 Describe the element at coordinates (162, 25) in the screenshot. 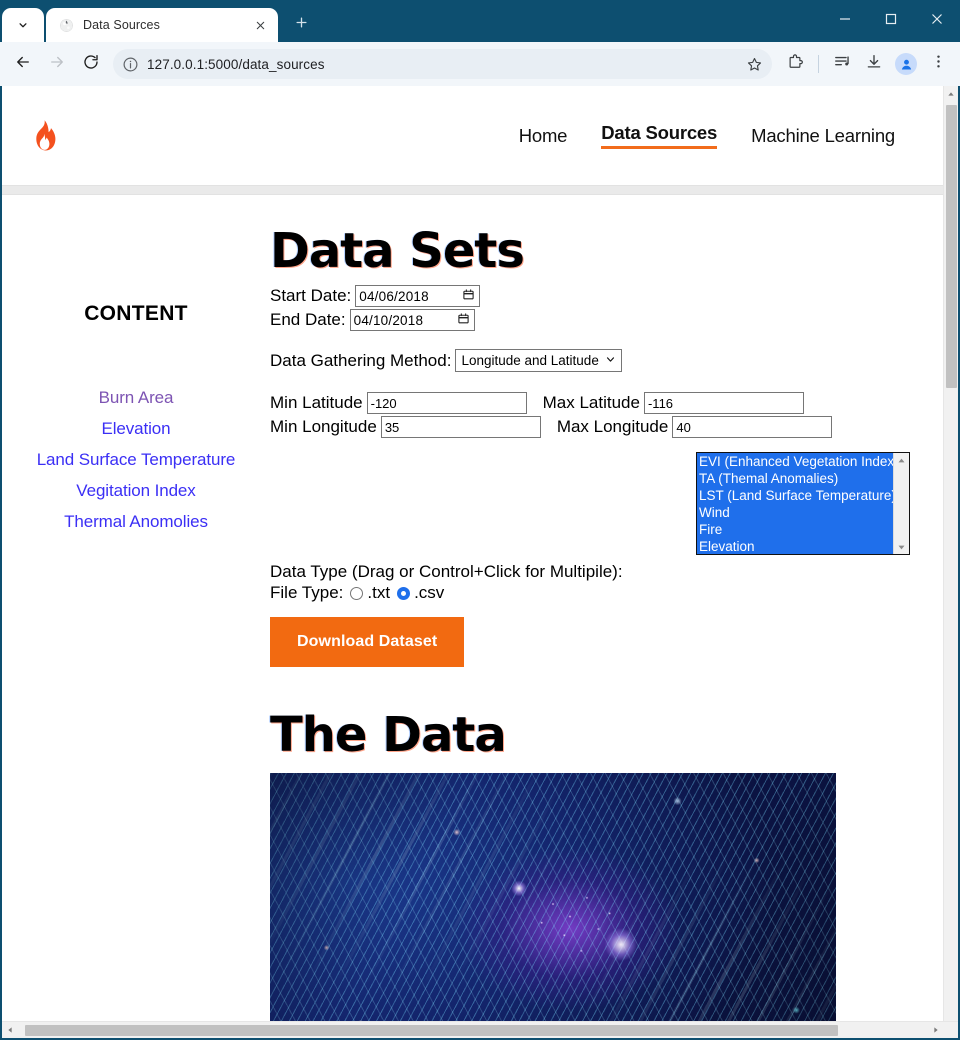

I see `browser-tab: Data Sources` at that location.